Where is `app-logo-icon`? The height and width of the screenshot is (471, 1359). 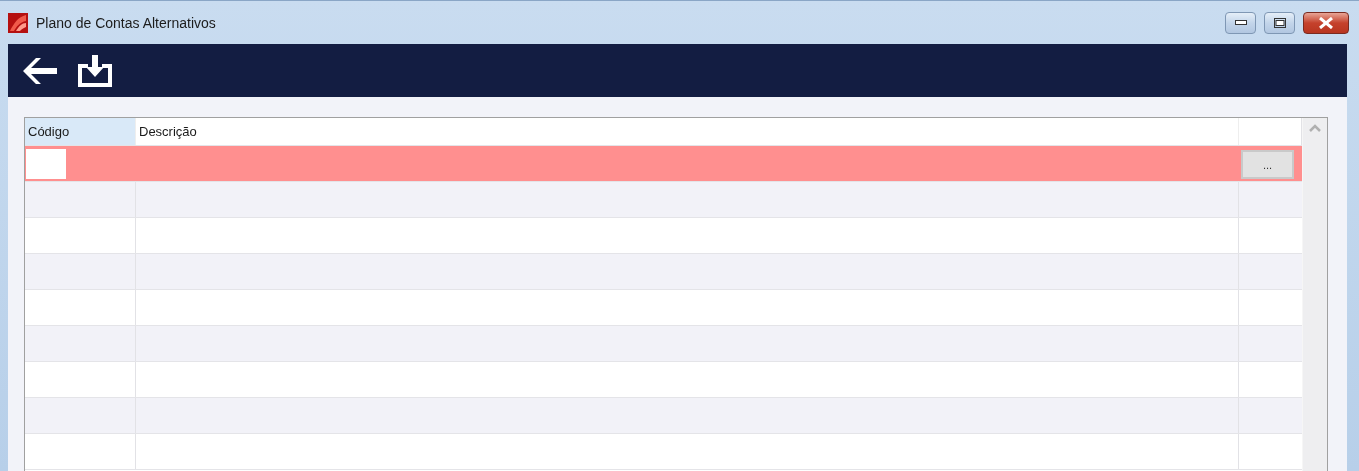
app-logo-icon is located at coordinates (18, 22).